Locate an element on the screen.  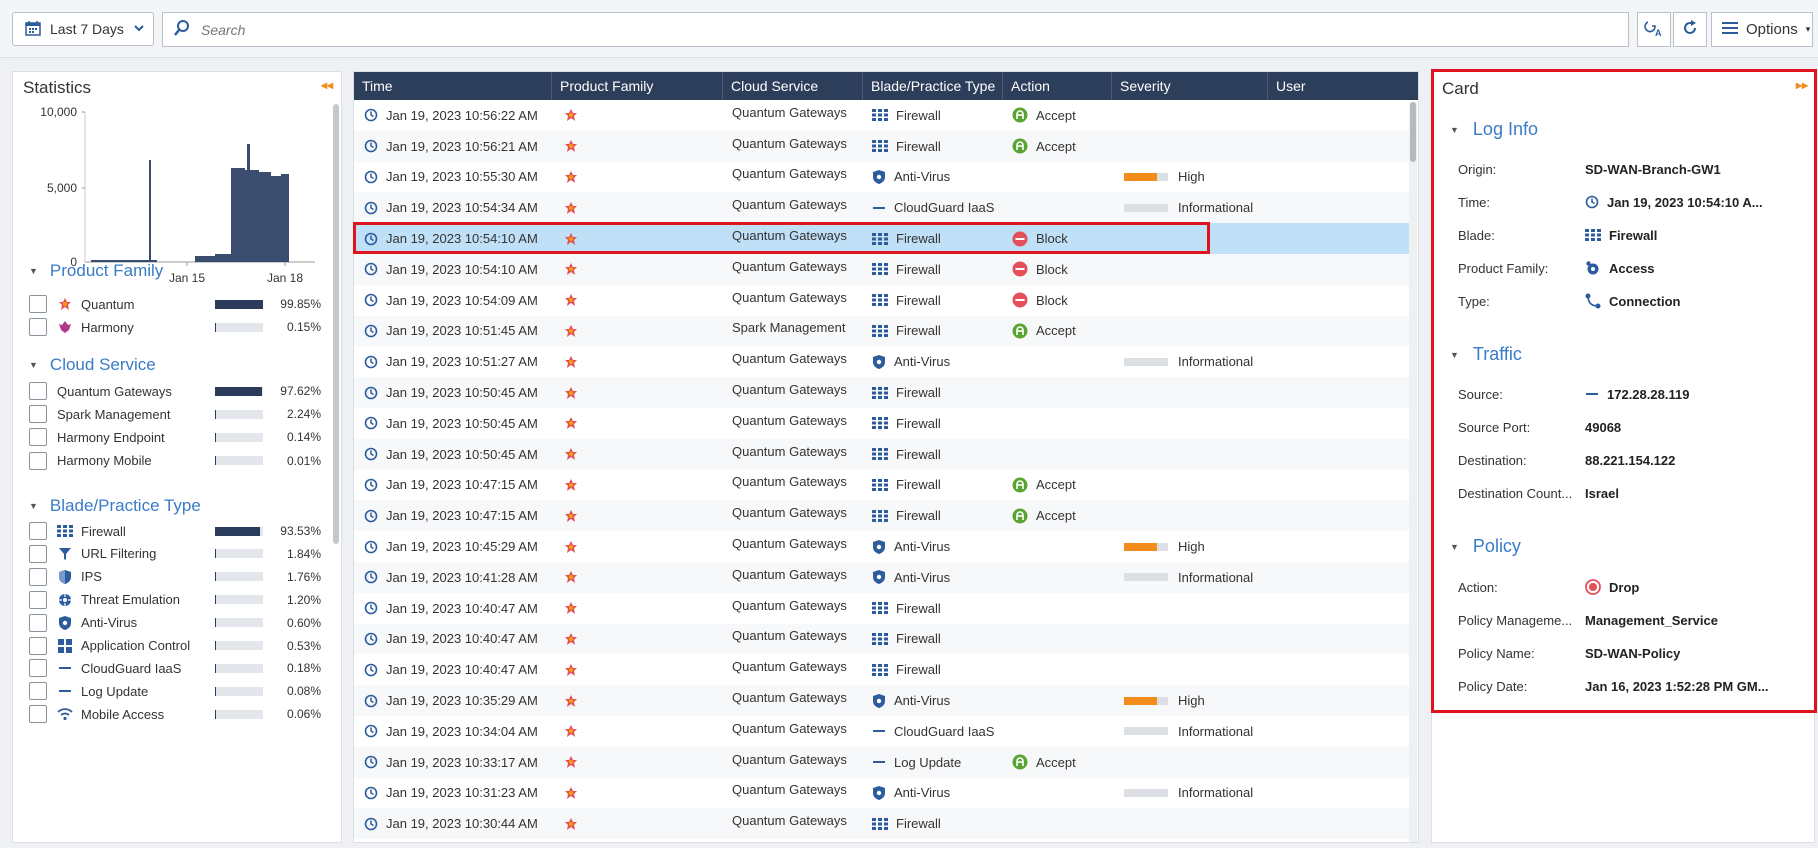
stat-item-mobile-access: Mobile Access 0.06% is located at coordinates (179, 714).